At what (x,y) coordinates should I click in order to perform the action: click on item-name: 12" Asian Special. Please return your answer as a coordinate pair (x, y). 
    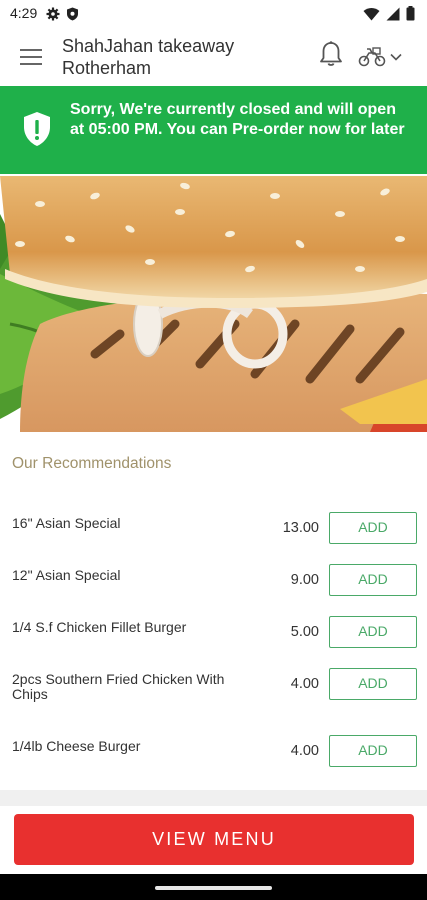
    Looking at the image, I should click on (66, 575).